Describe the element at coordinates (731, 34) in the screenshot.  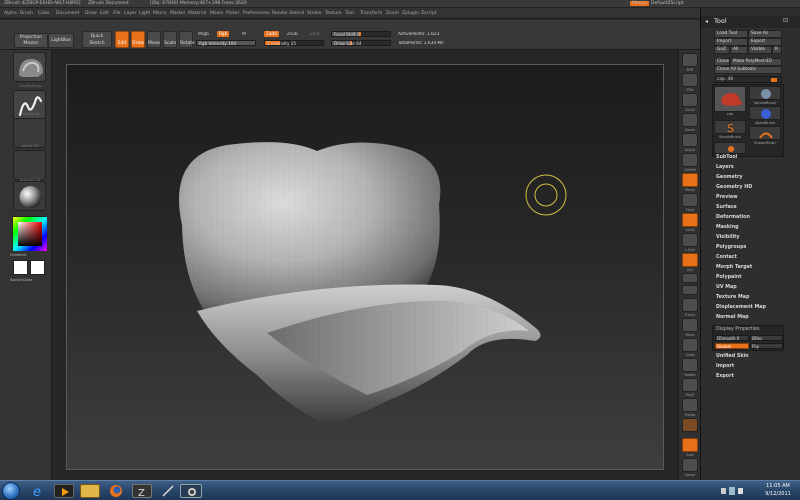
I see `load-tool-button: Load Tool` at that location.